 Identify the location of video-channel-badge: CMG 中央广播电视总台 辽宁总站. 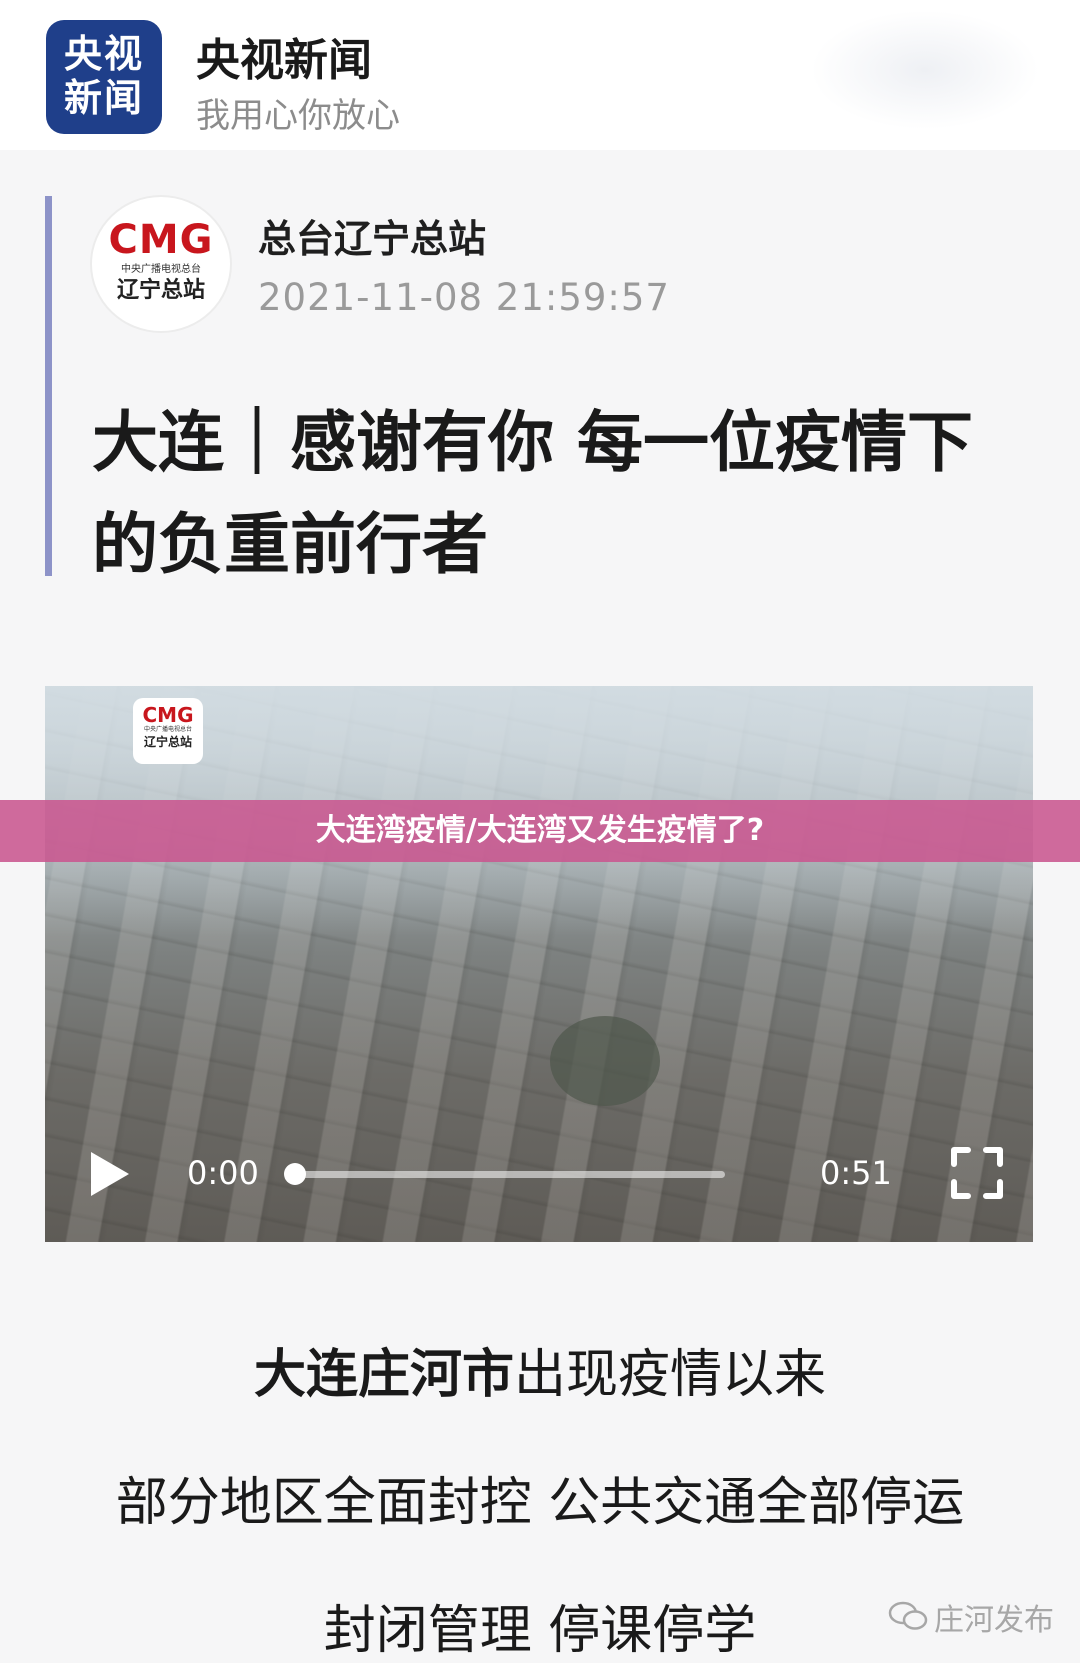
(168, 731).